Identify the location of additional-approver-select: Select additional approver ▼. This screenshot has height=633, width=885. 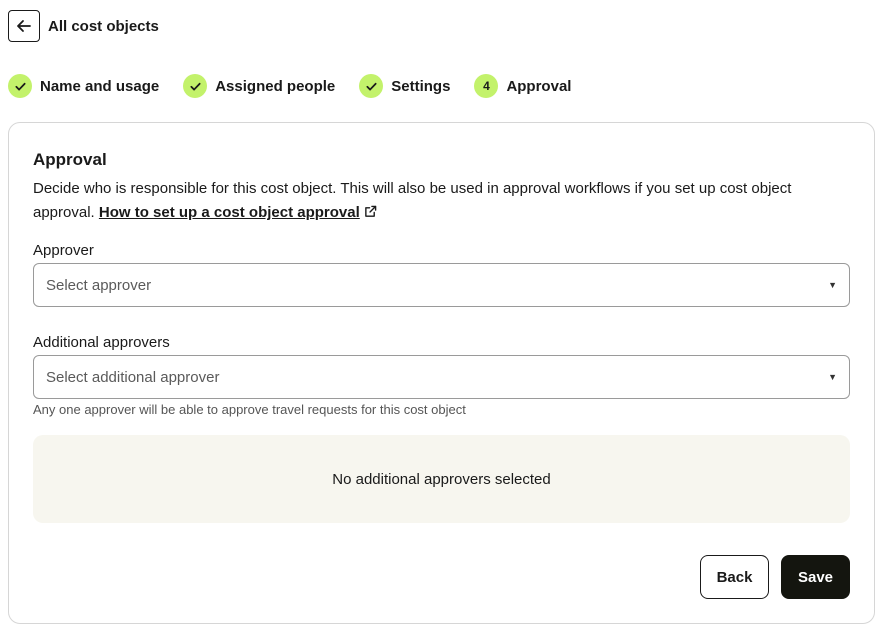
(441, 377).